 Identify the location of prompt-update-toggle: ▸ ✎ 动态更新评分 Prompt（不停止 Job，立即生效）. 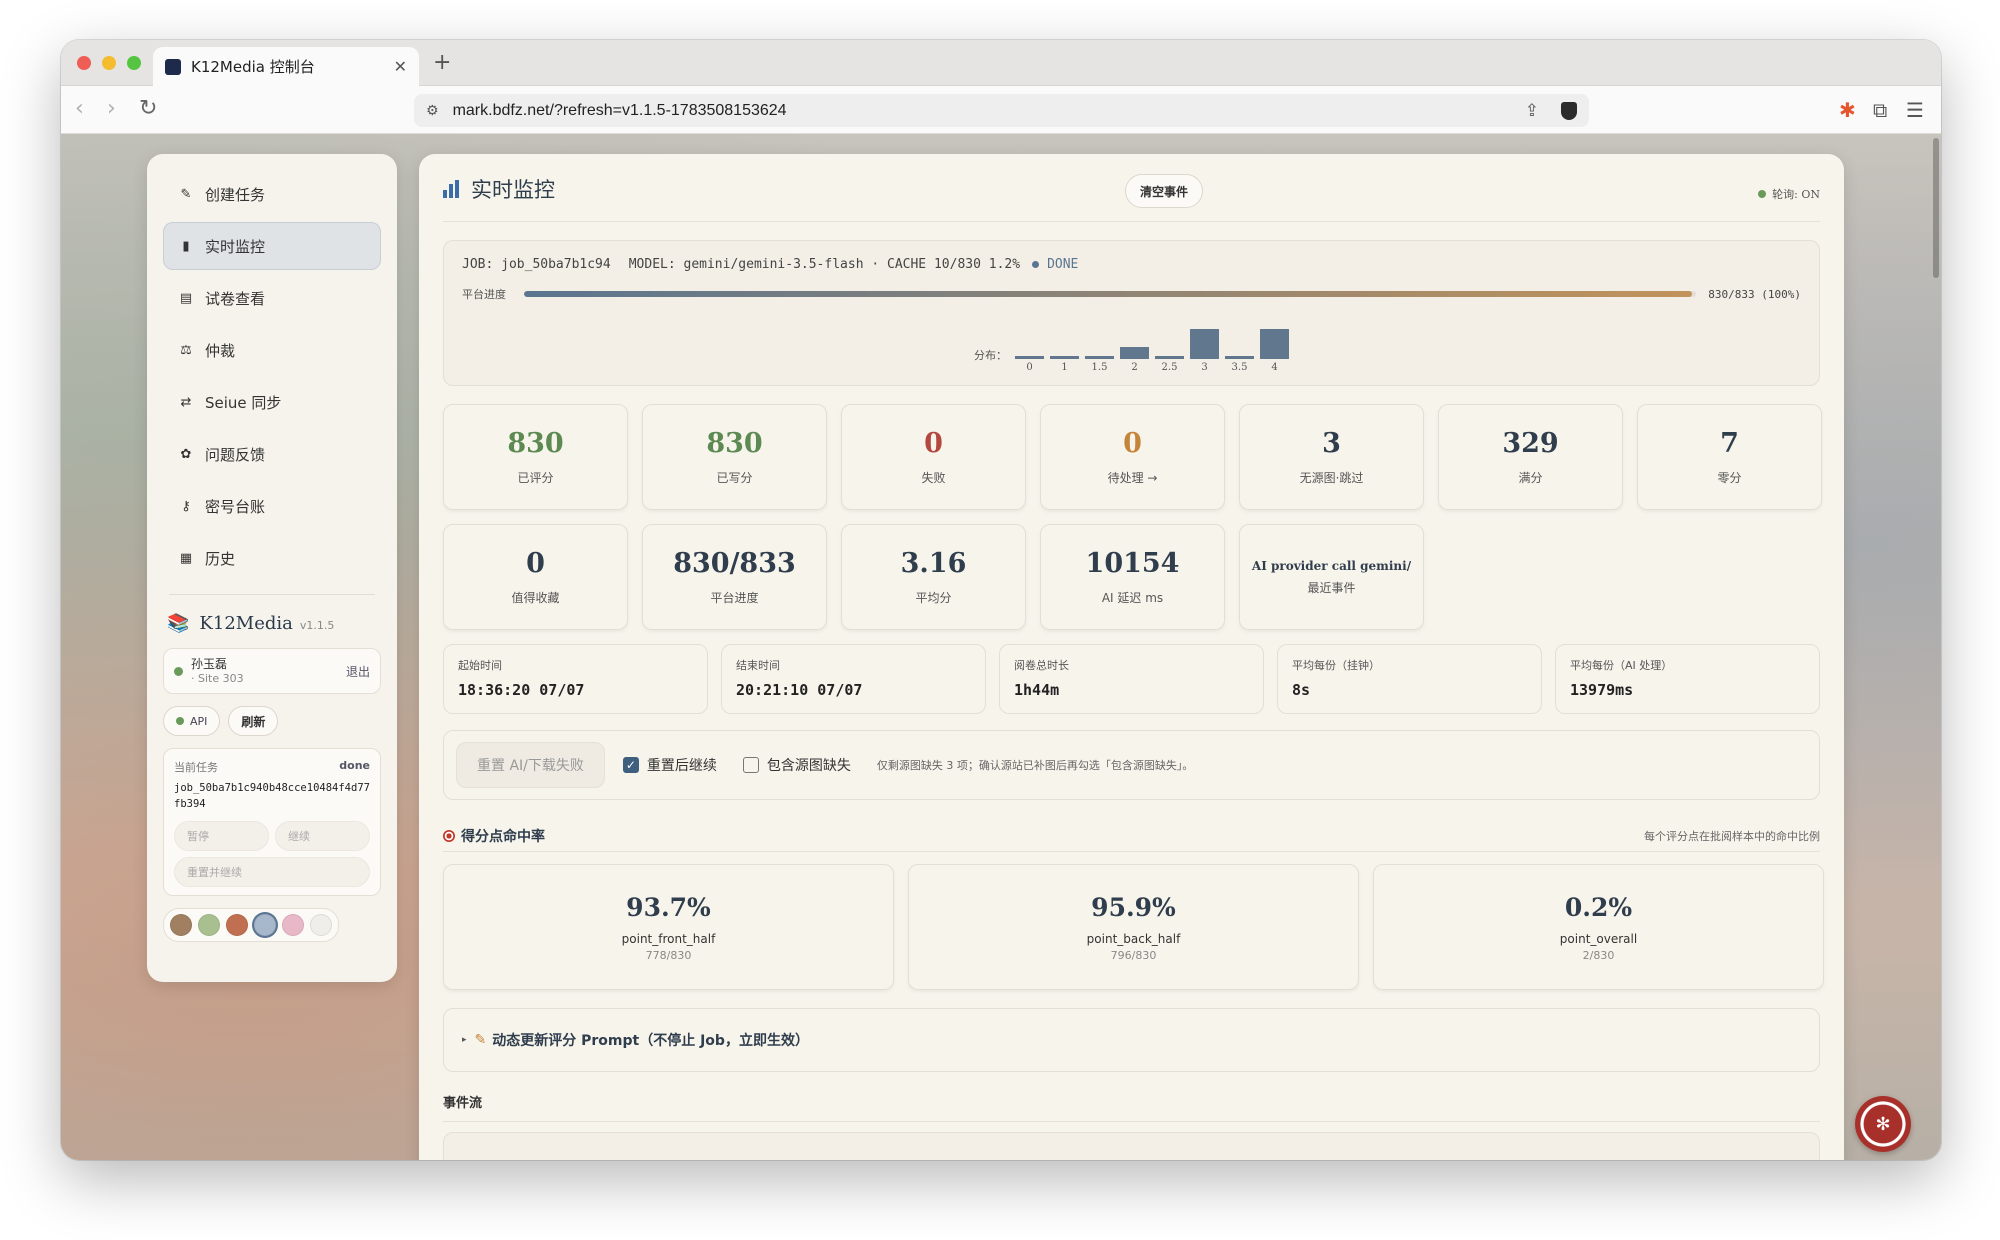
(1131, 1040).